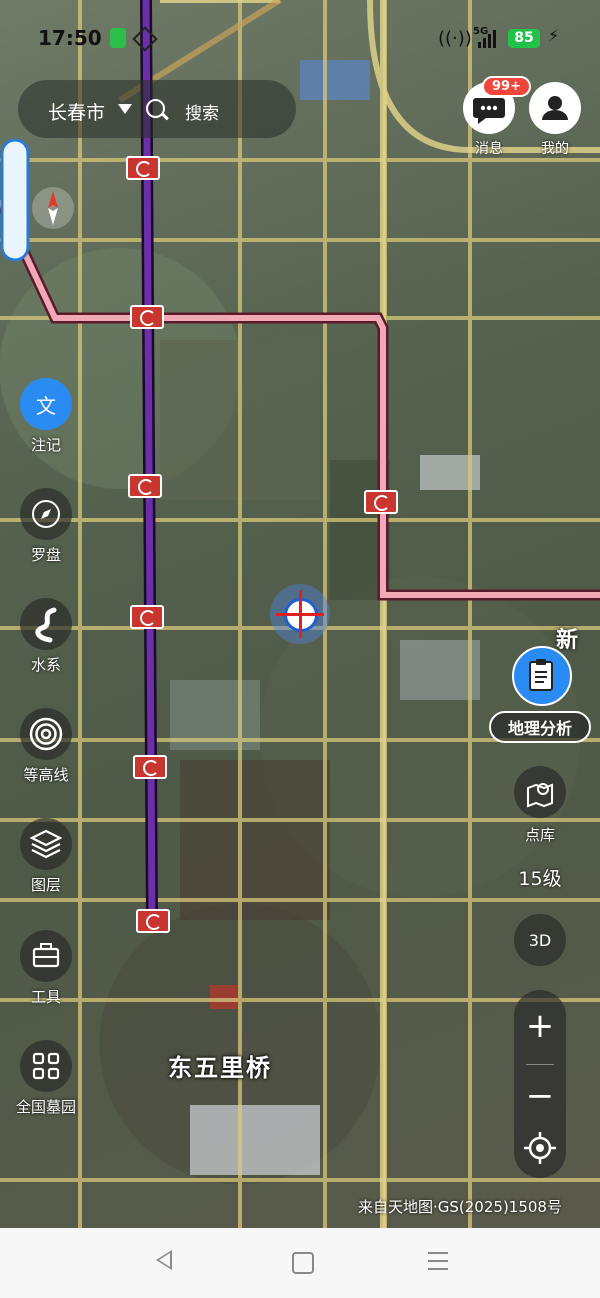  I want to click on wifi-icon: ((·)), so click(455, 38).